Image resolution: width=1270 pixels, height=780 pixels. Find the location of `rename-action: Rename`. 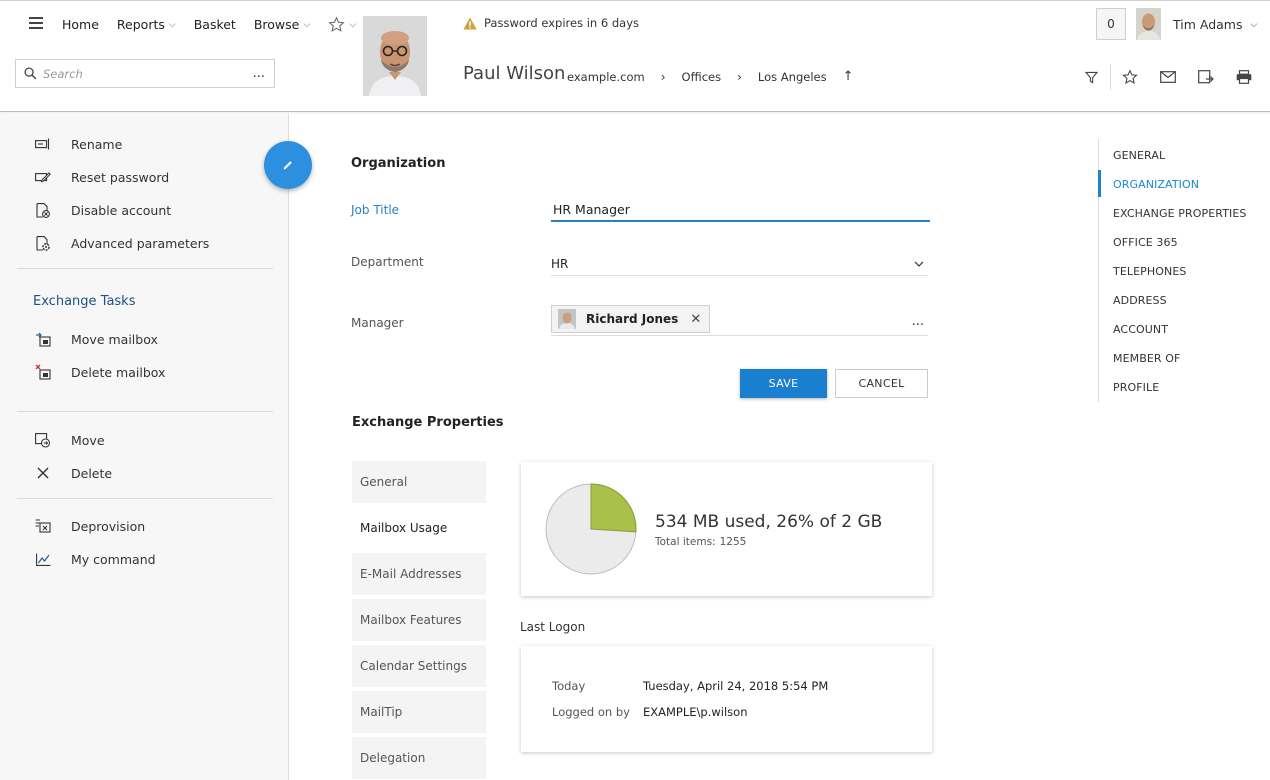

rename-action: Rename is located at coordinates (77, 144).